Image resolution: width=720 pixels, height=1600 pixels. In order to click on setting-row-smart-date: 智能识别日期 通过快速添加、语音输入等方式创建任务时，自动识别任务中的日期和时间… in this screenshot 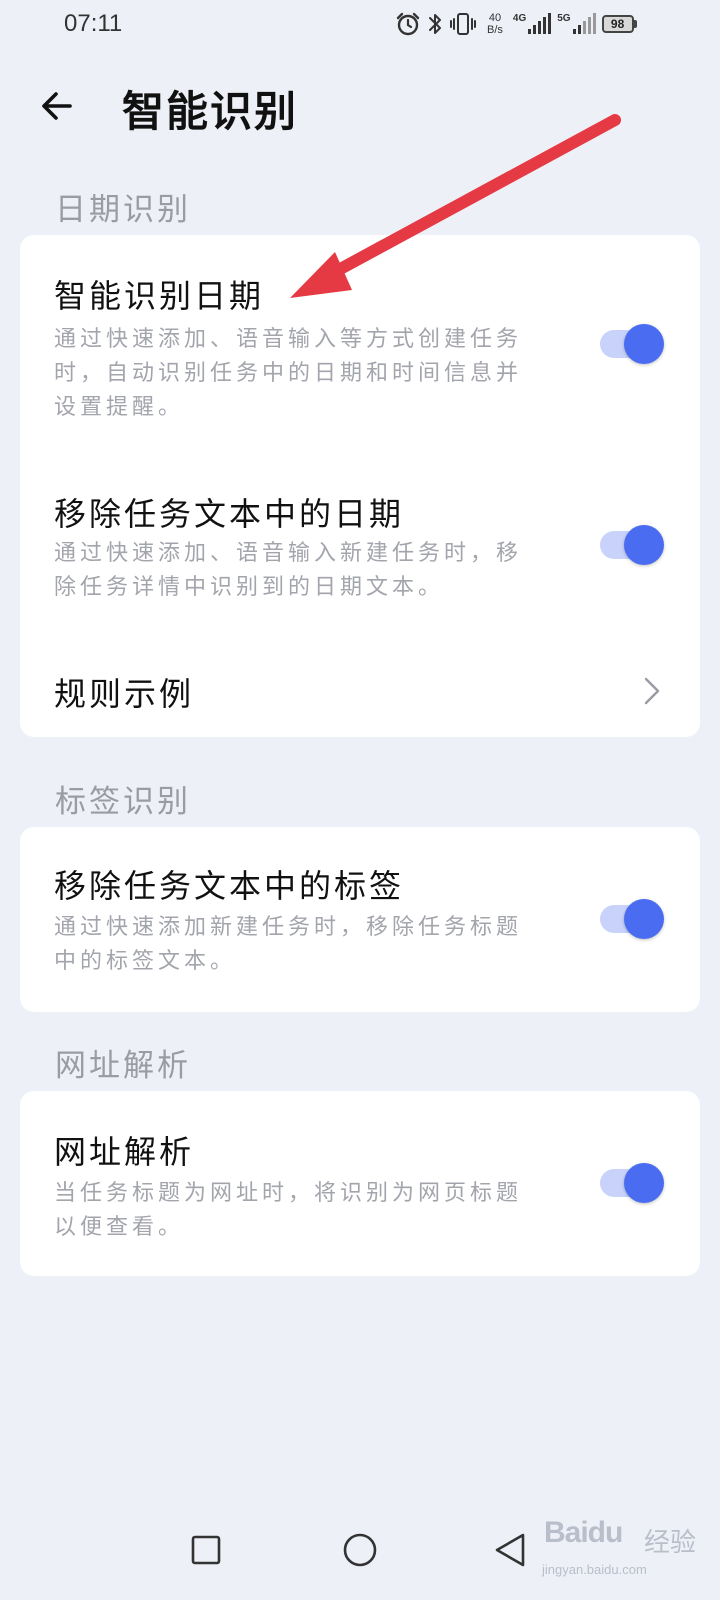, I will do `click(360, 340)`.